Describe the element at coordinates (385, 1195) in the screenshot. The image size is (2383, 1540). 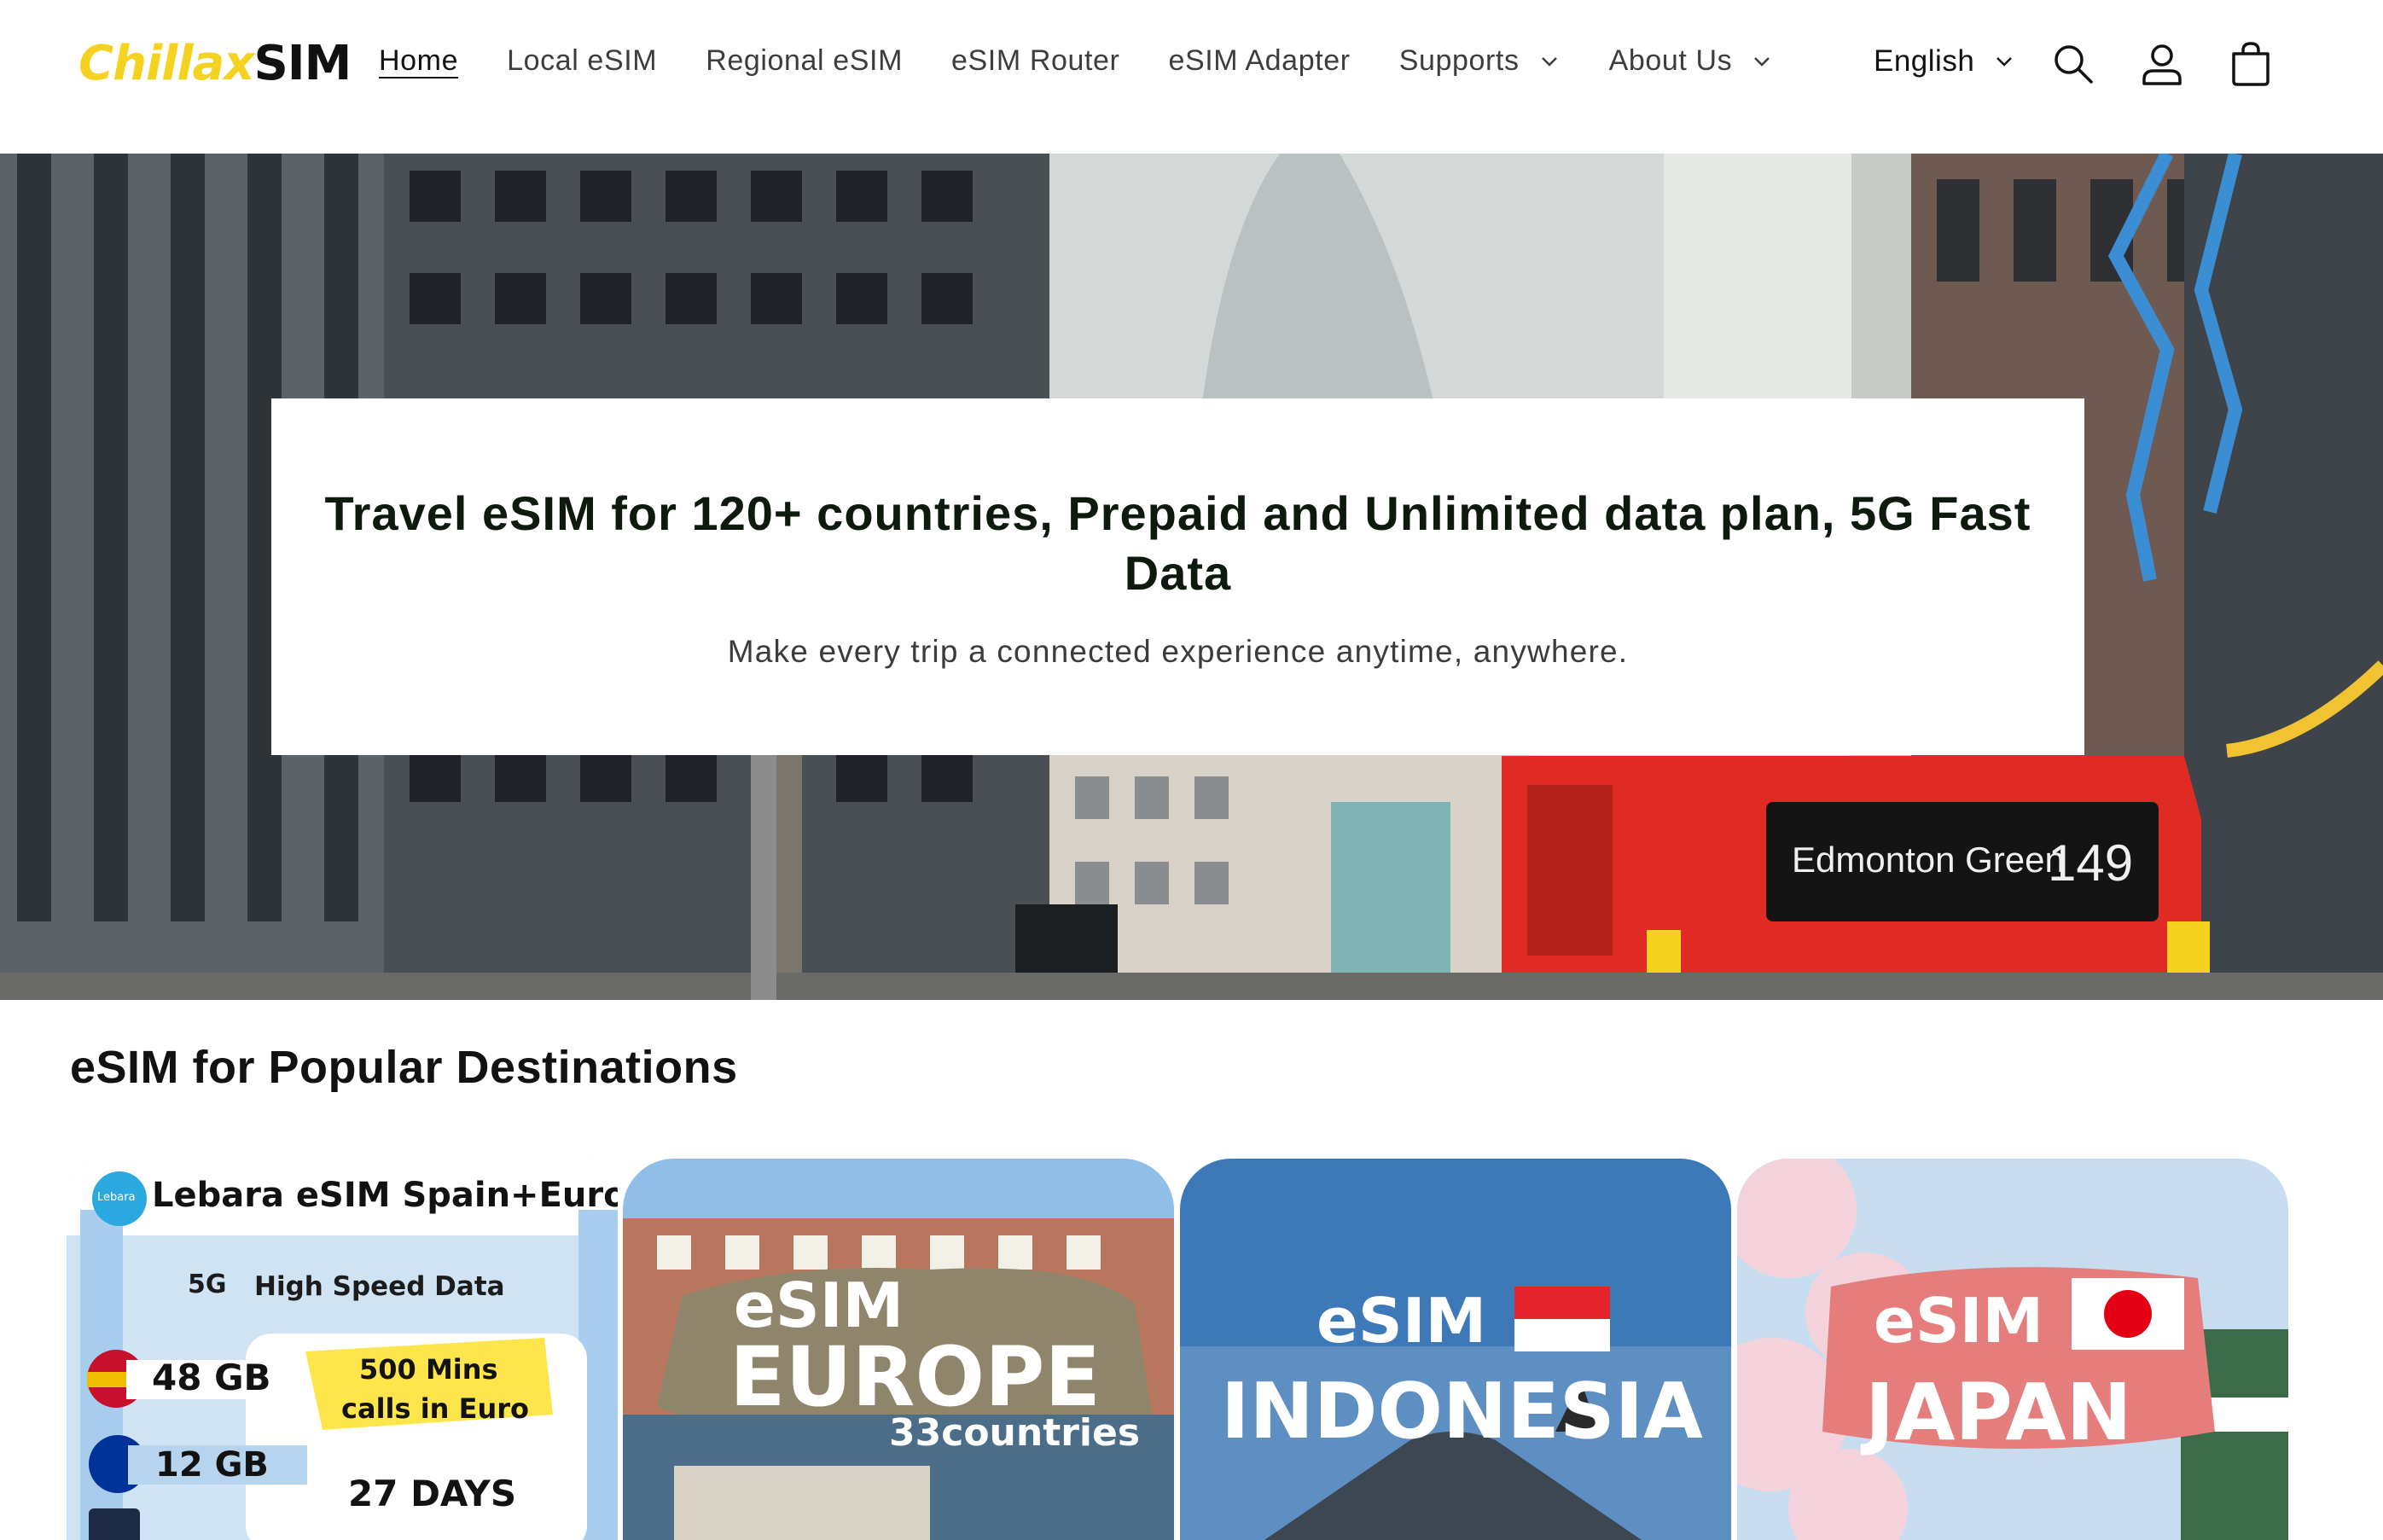
I see `card-title: Lebara eSIM Spain+Euro` at that location.